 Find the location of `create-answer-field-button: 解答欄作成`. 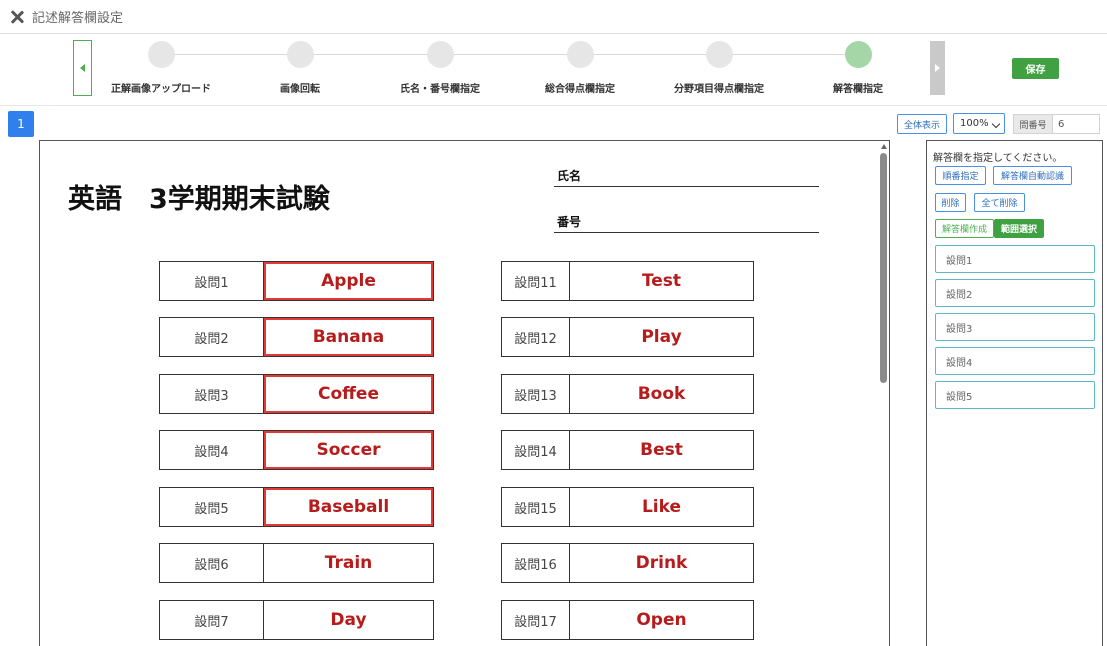

create-answer-field-button: 解答欄作成 is located at coordinates (964, 228).